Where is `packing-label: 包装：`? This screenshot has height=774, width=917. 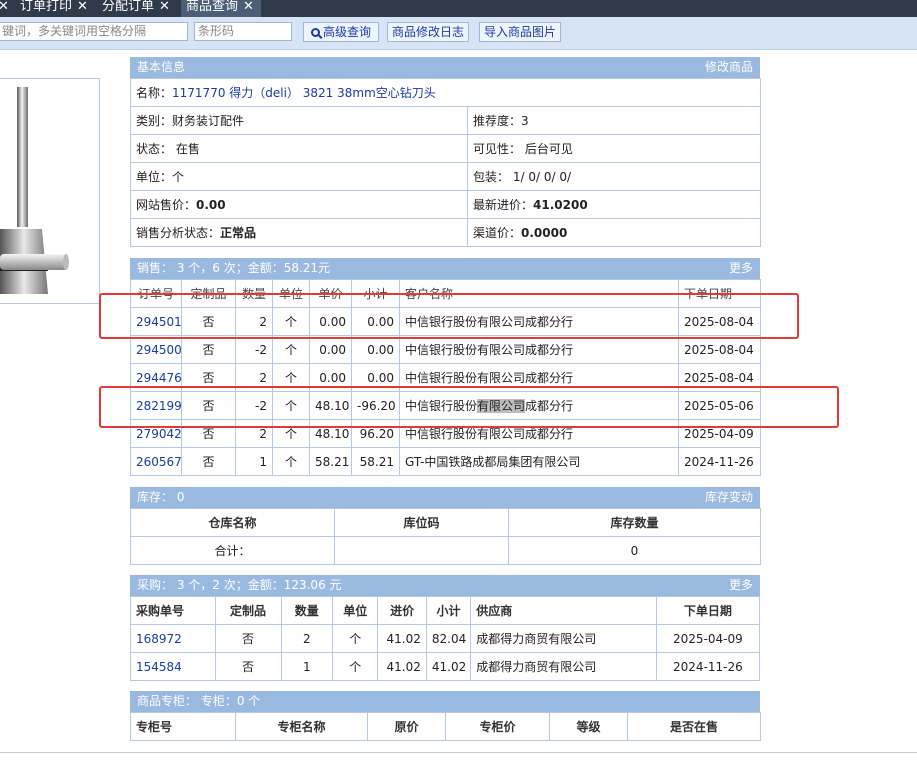 packing-label: 包装： is located at coordinates (491, 177).